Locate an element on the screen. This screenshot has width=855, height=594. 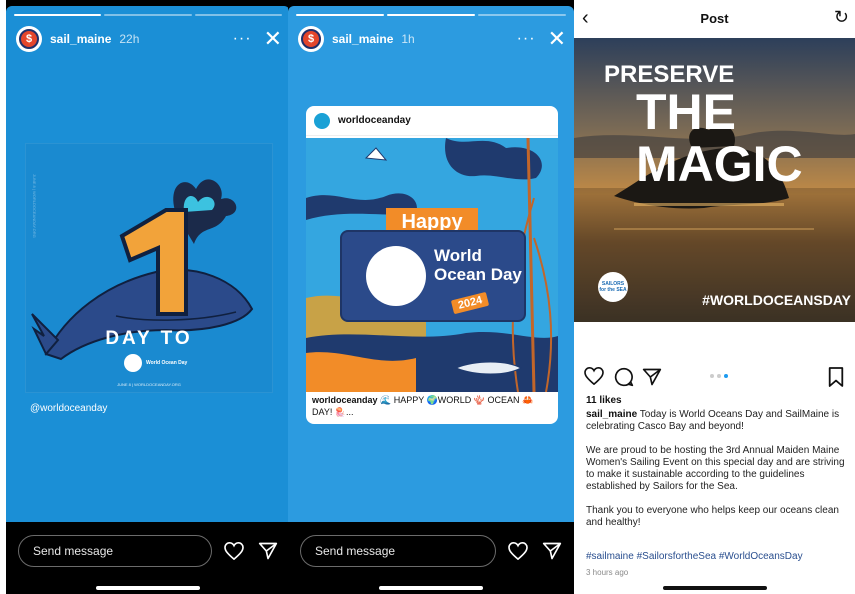
ocean-day-illustration: Happy World Ocean Day 2024 is located at coordinates (432, 265).